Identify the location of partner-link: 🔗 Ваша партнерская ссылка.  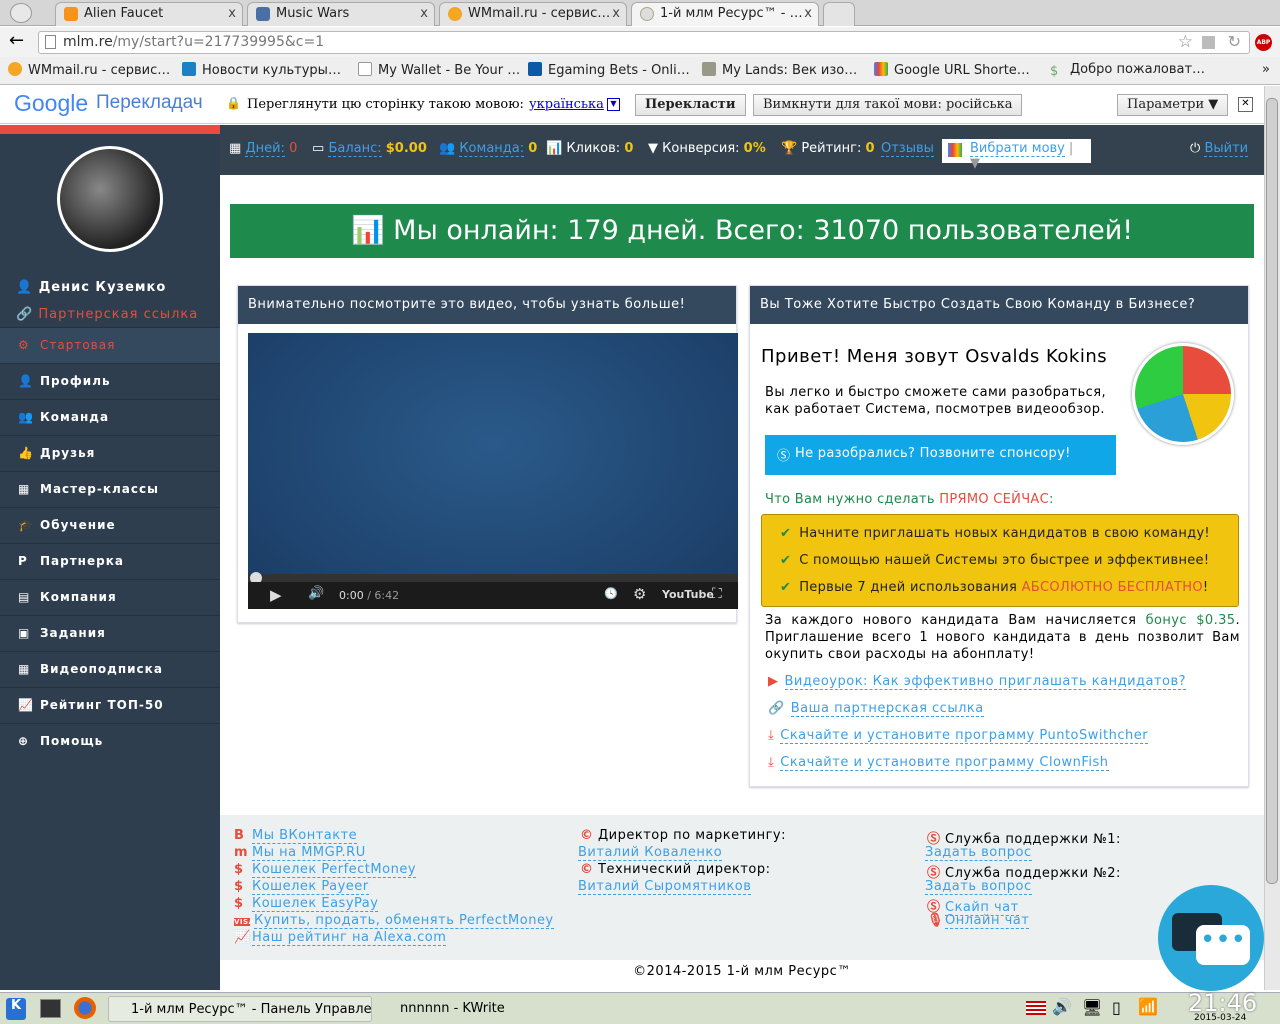
(876, 709).